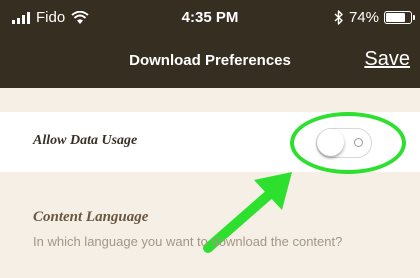  What do you see at coordinates (338, 17) in the screenshot?
I see `bluetooth-icon` at bounding box center [338, 17].